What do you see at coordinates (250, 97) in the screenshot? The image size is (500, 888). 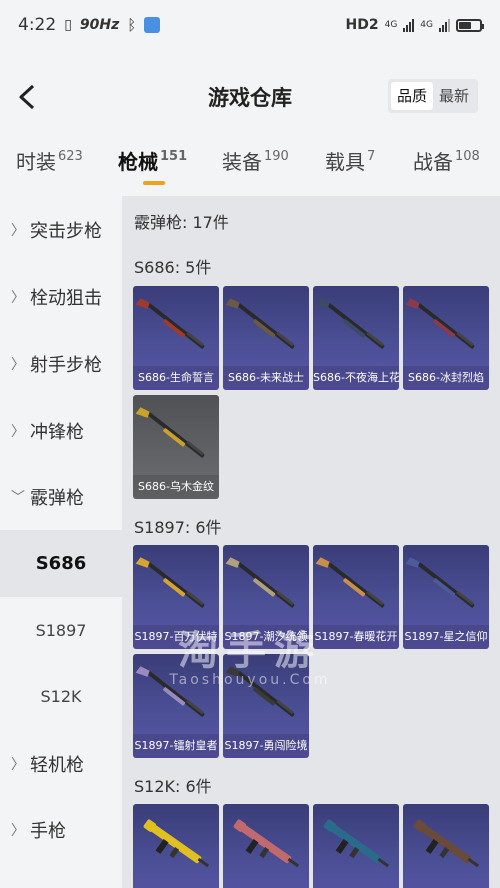 I see `header: 游戏仓库 品质 最新` at bounding box center [250, 97].